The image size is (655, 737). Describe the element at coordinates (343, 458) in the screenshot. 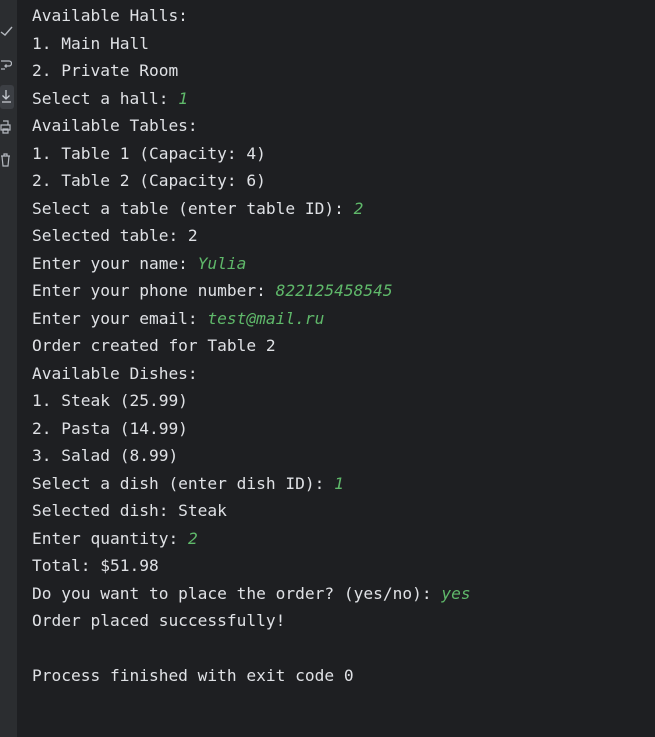

I see `console-line: 3. Salad (8.99)` at that location.